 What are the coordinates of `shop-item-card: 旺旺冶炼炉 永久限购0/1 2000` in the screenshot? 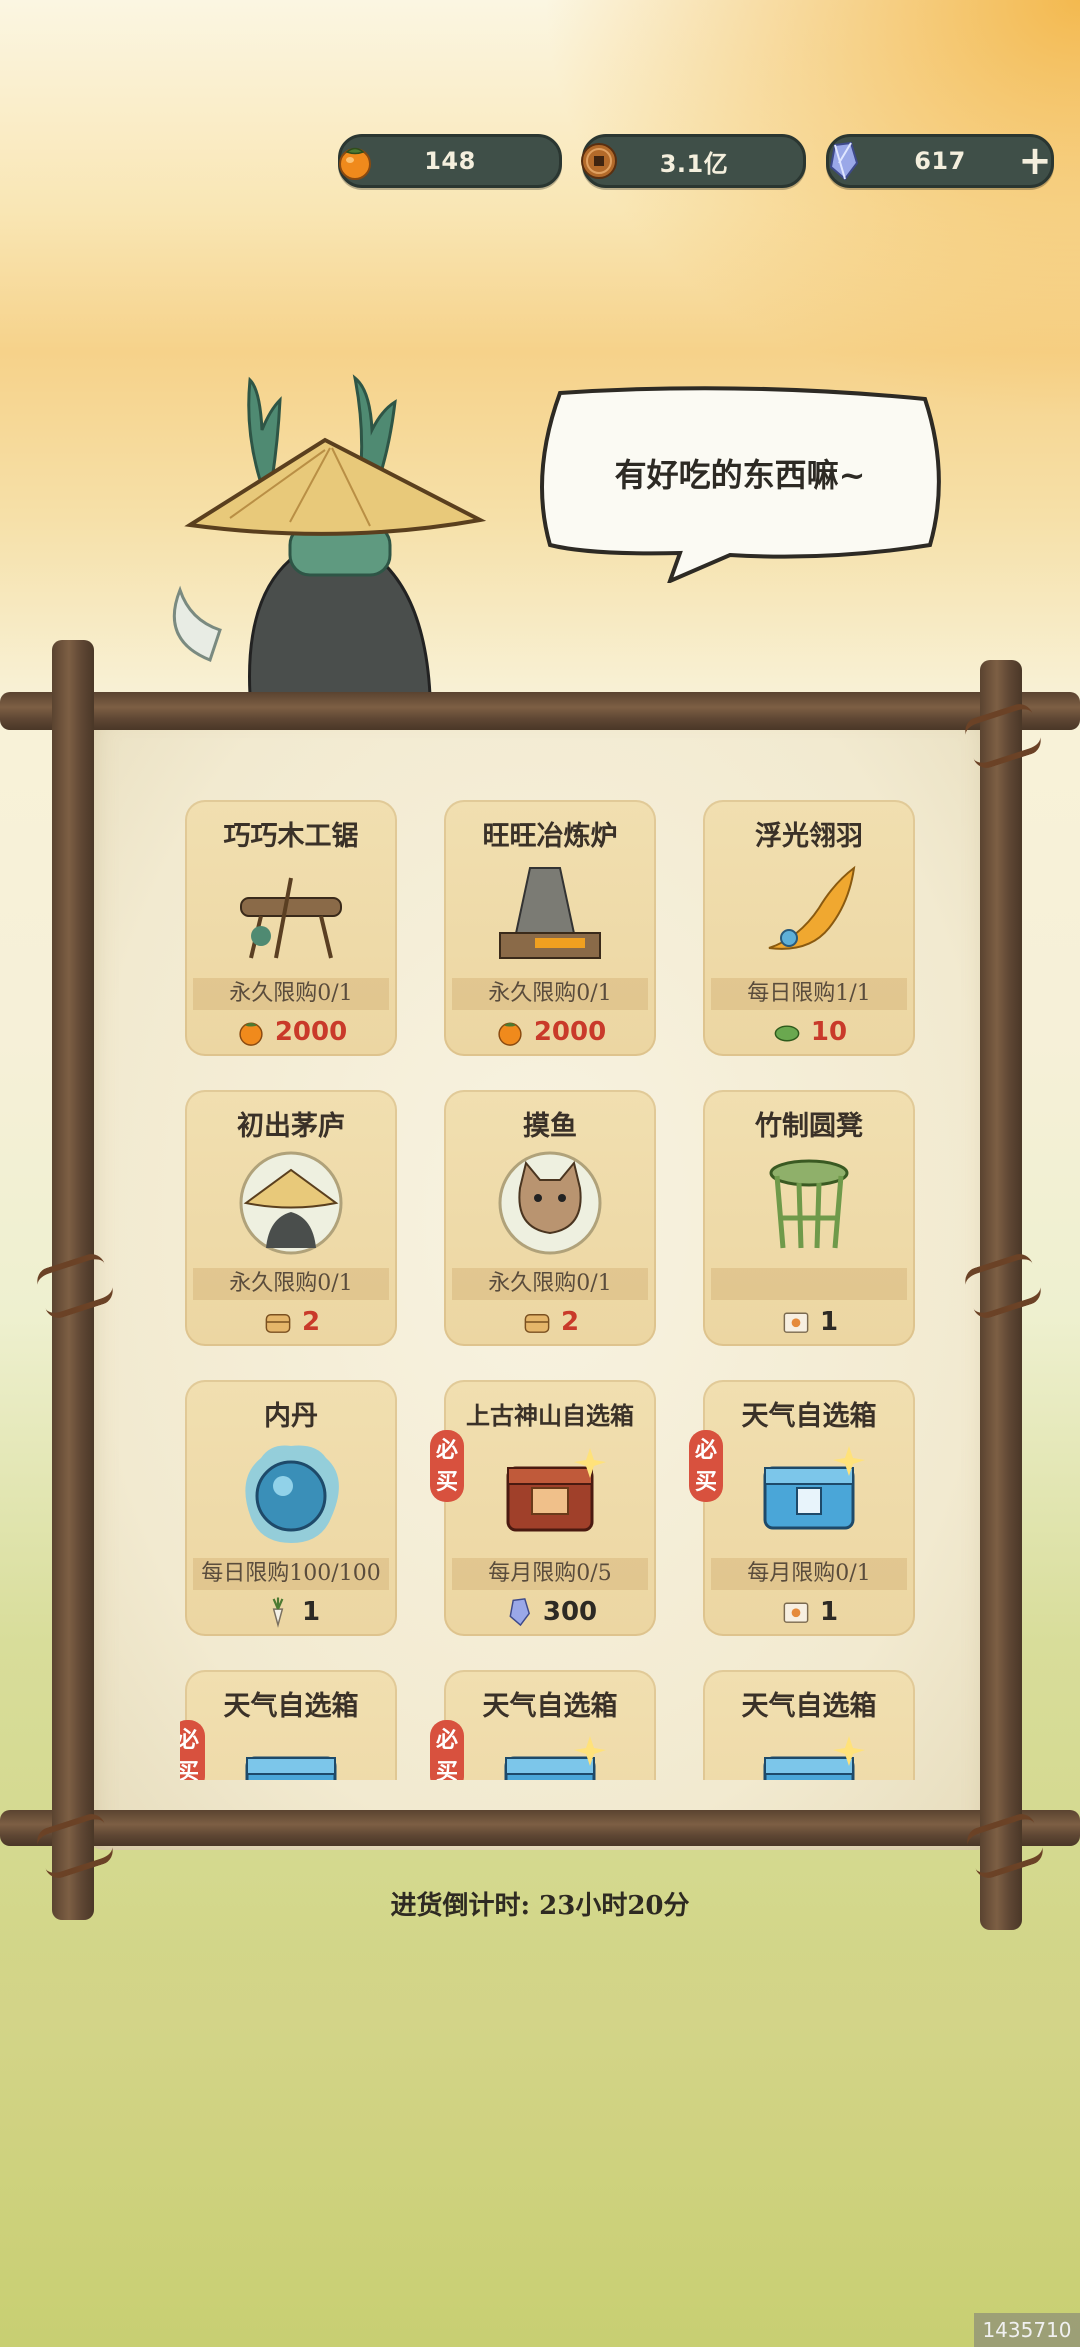 It's located at (550, 928).